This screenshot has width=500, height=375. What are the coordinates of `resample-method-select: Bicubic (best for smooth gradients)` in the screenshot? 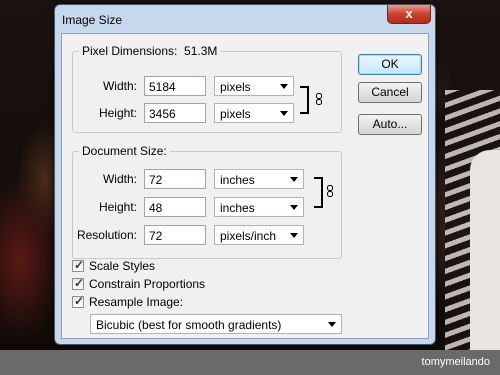 It's located at (216, 324).